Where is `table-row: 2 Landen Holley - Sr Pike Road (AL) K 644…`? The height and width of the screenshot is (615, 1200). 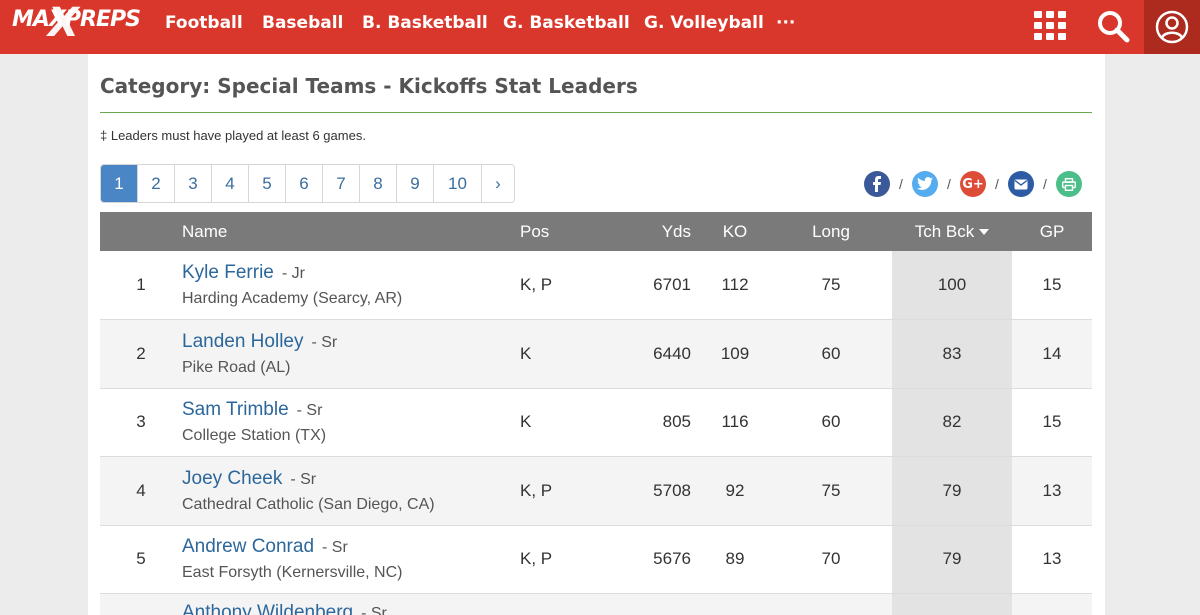 table-row: 2 Landen Holley - Sr Pike Road (AL) K 644… is located at coordinates (596, 354).